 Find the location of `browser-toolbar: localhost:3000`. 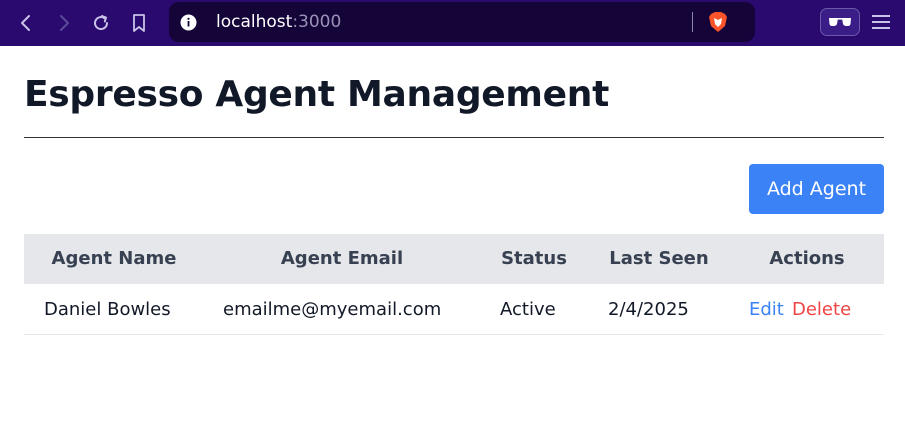

browser-toolbar: localhost:3000 is located at coordinates (452, 23).